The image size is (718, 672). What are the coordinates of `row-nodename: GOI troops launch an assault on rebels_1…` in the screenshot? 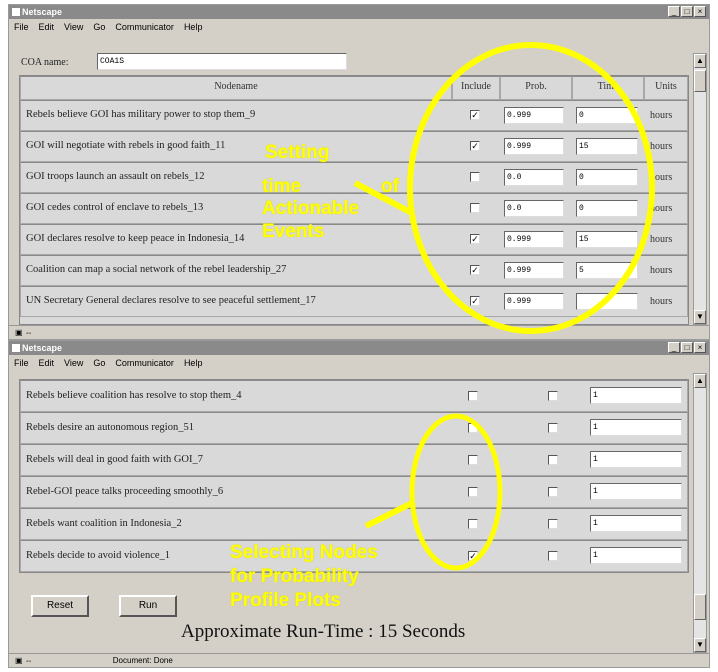 It's located at (115, 176).